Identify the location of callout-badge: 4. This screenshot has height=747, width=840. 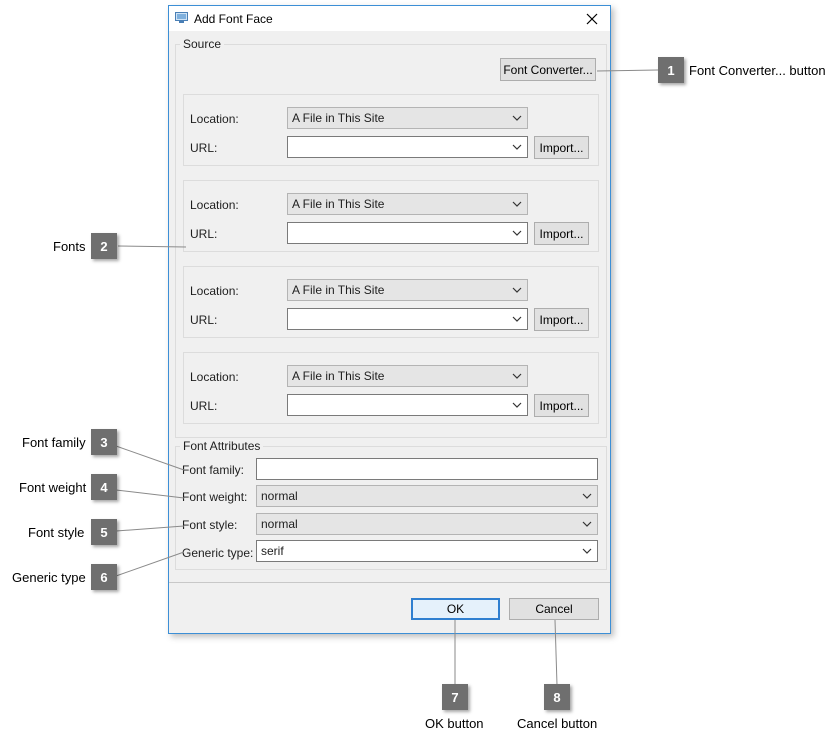
(104, 487).